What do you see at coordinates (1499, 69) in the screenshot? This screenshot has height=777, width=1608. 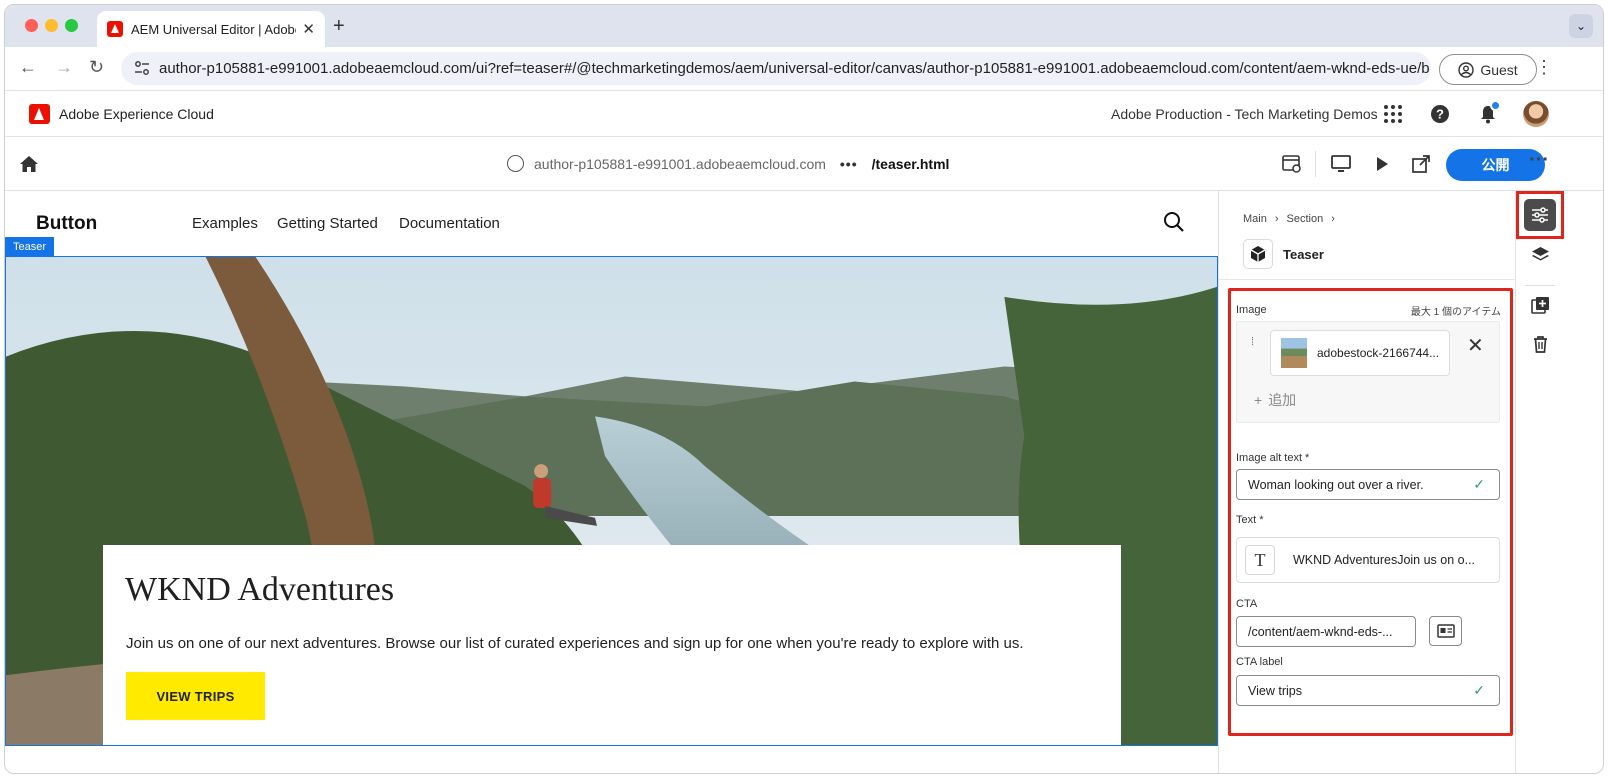 I see `profile-label: Guest` at bounding box center [1499, 69].